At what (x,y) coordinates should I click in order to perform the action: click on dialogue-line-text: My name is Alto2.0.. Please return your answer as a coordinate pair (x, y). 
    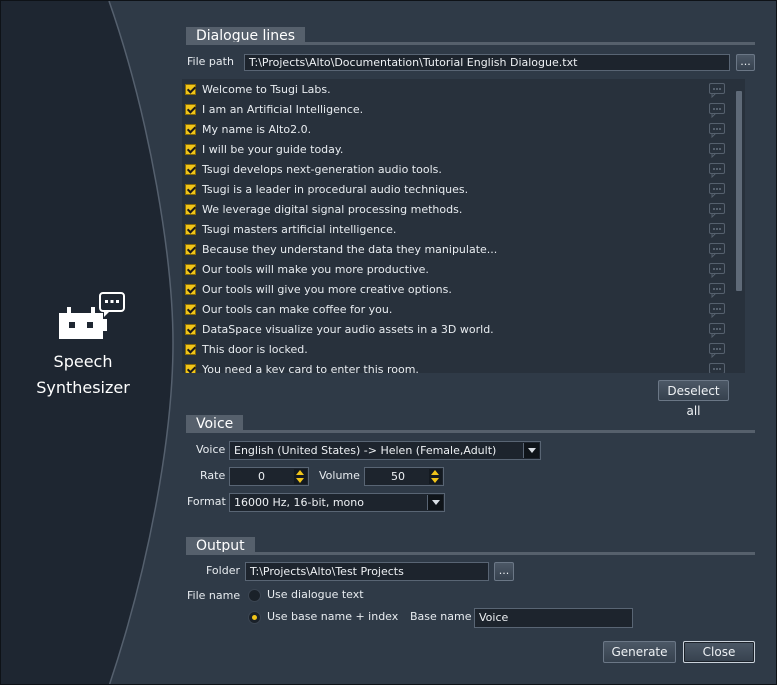
    Looking at the image, I should click on (257, 129).